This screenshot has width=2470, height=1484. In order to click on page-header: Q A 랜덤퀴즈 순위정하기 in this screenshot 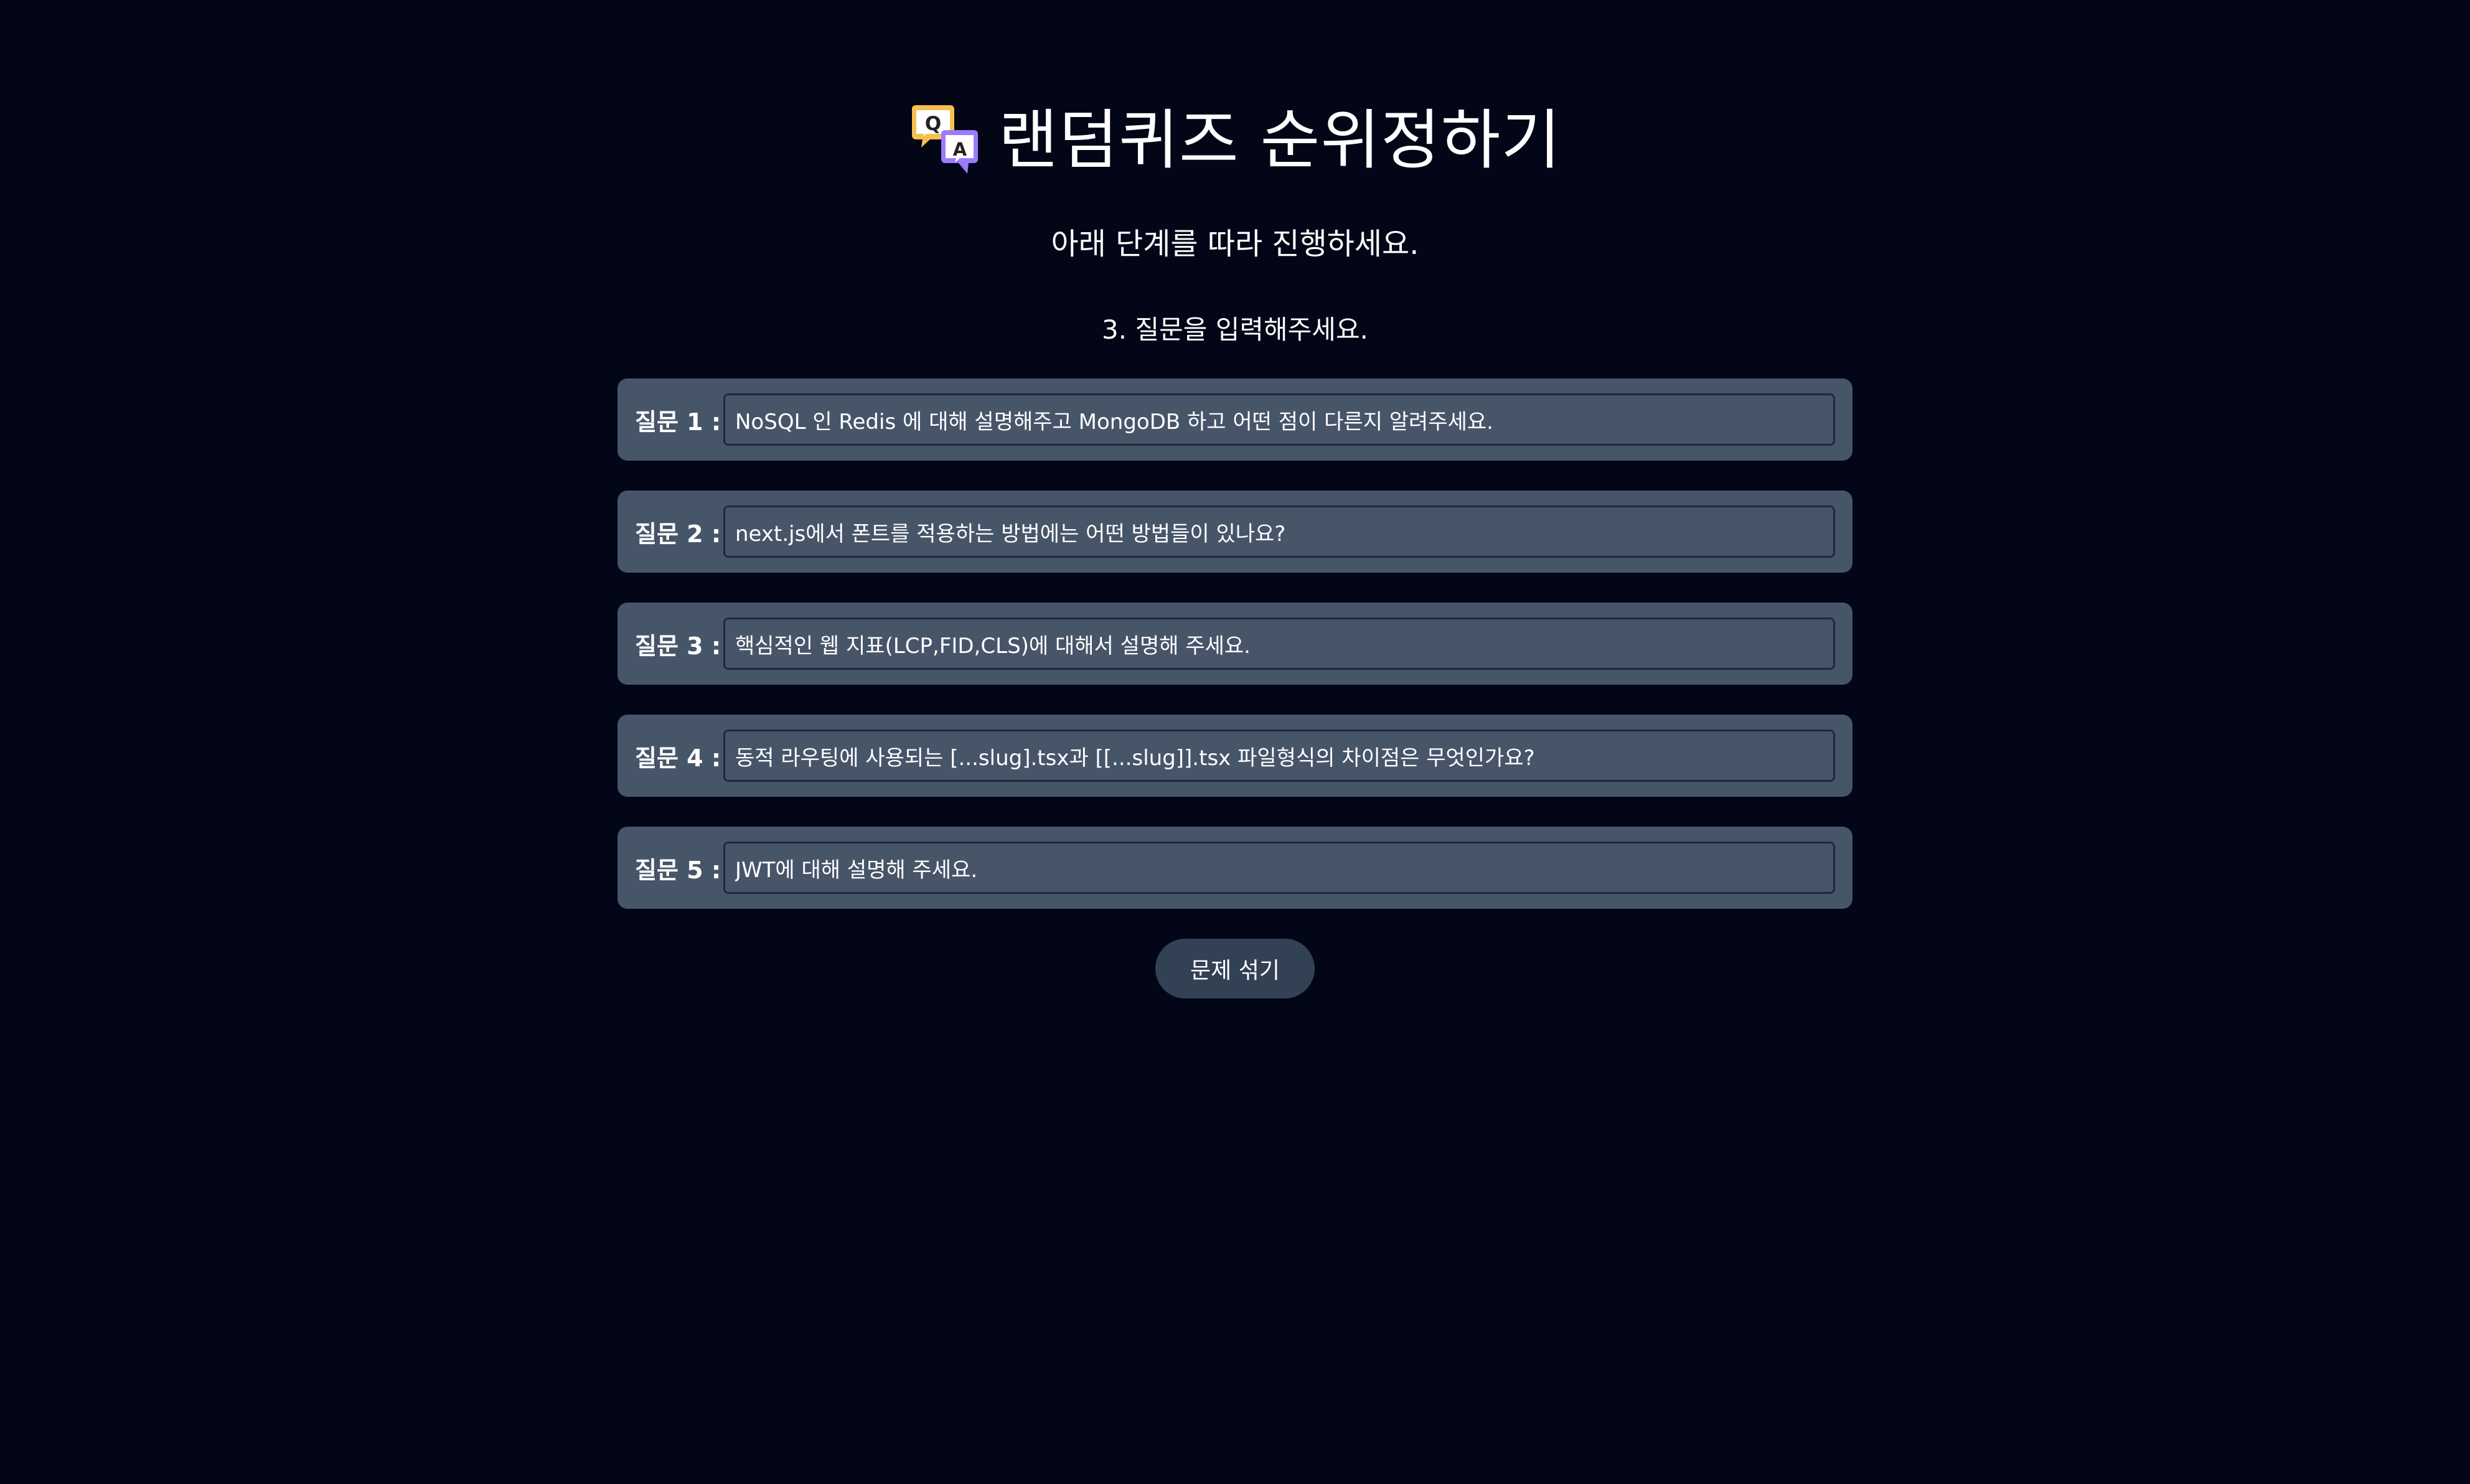, I will do `click(1235, 140)`.